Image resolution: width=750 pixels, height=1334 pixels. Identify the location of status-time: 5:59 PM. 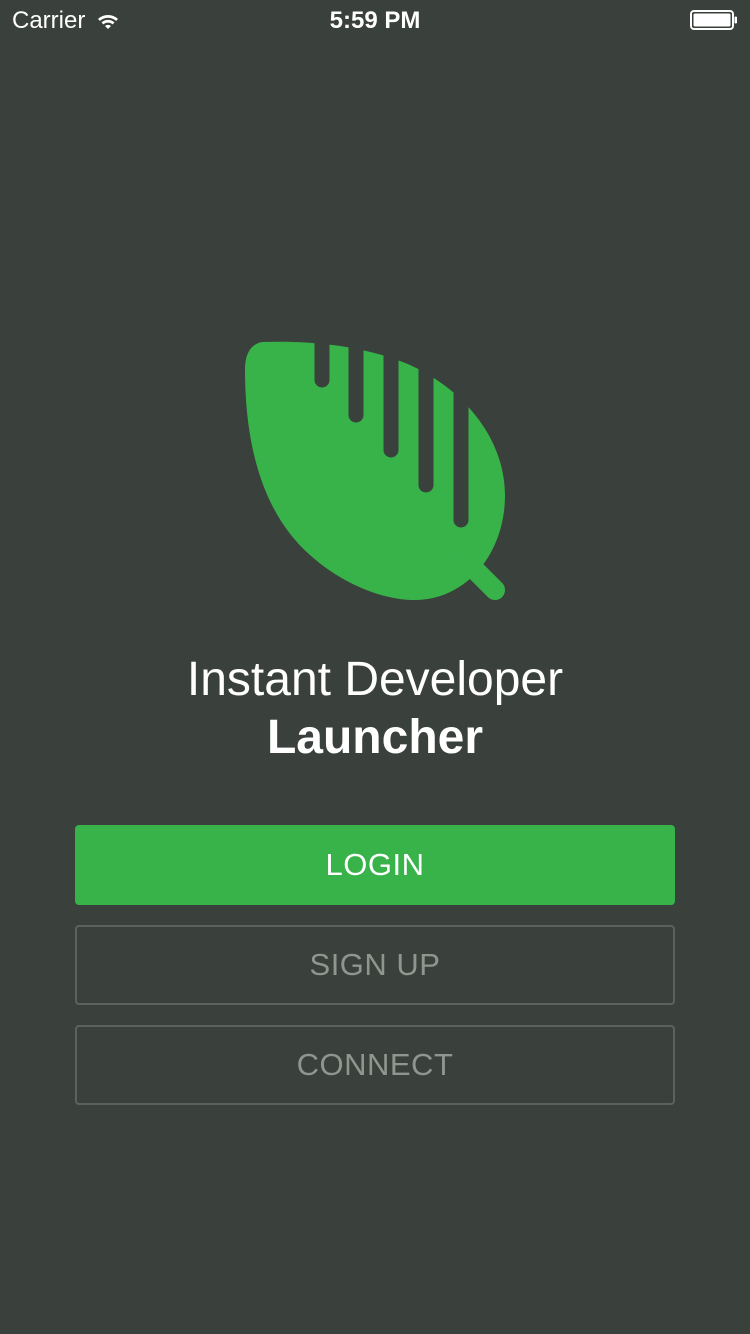
(375, 20).